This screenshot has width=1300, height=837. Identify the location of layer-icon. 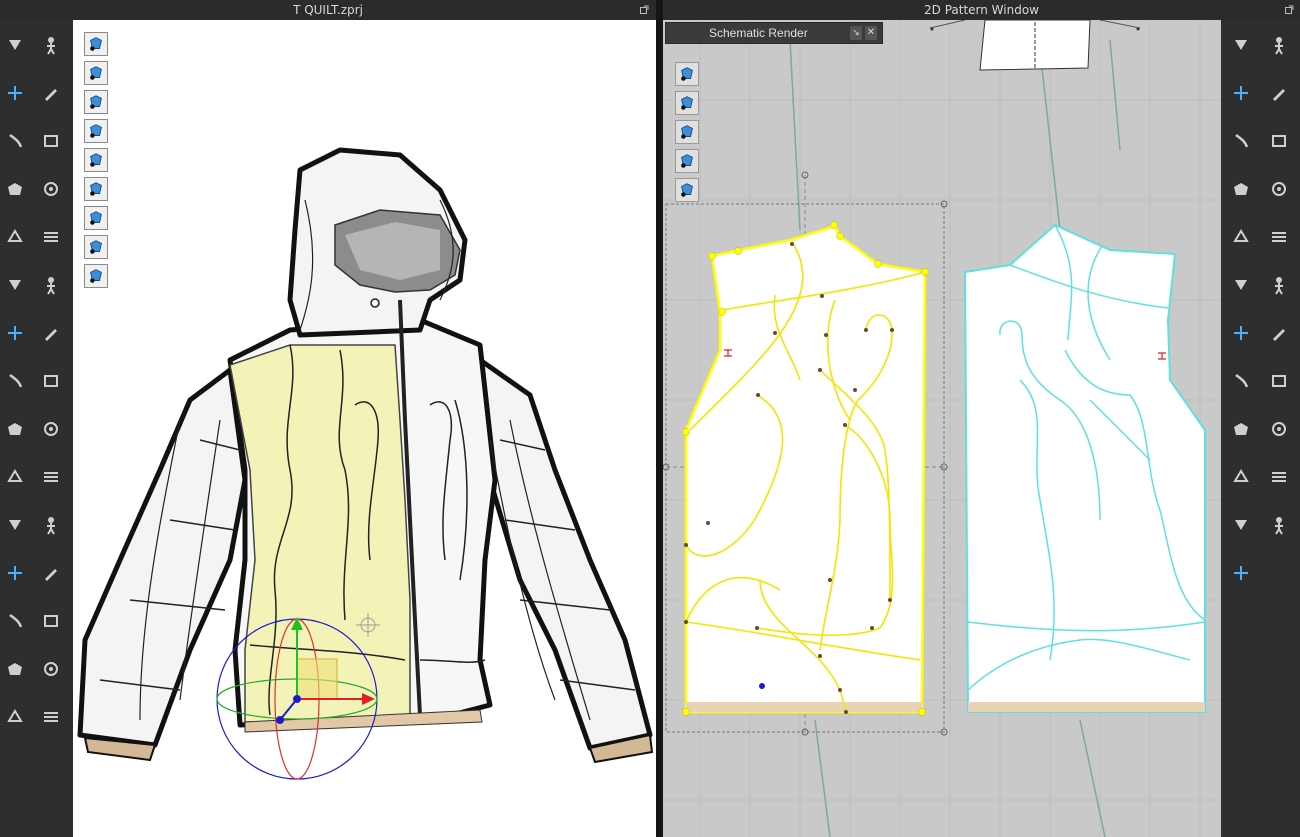
(51, 525).